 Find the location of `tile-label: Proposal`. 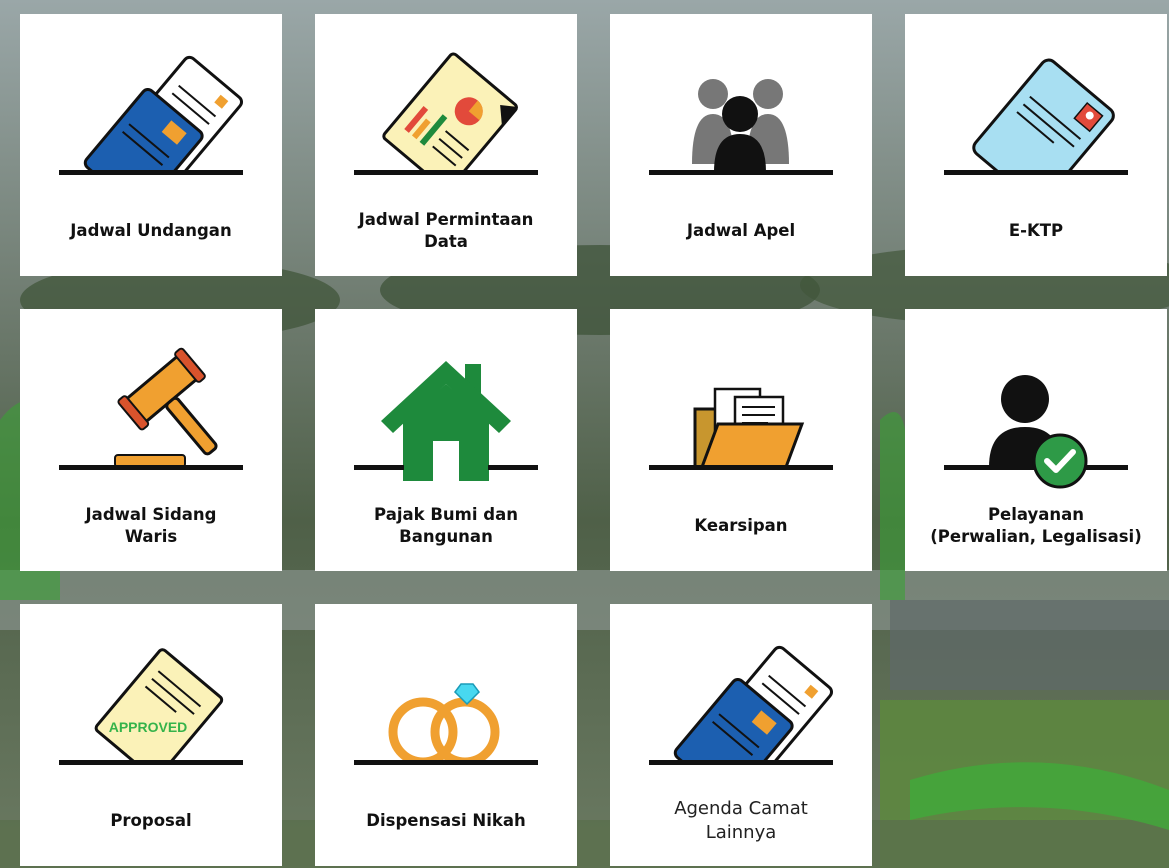

tile-label: Proposal is located at coordinates (151, 820).